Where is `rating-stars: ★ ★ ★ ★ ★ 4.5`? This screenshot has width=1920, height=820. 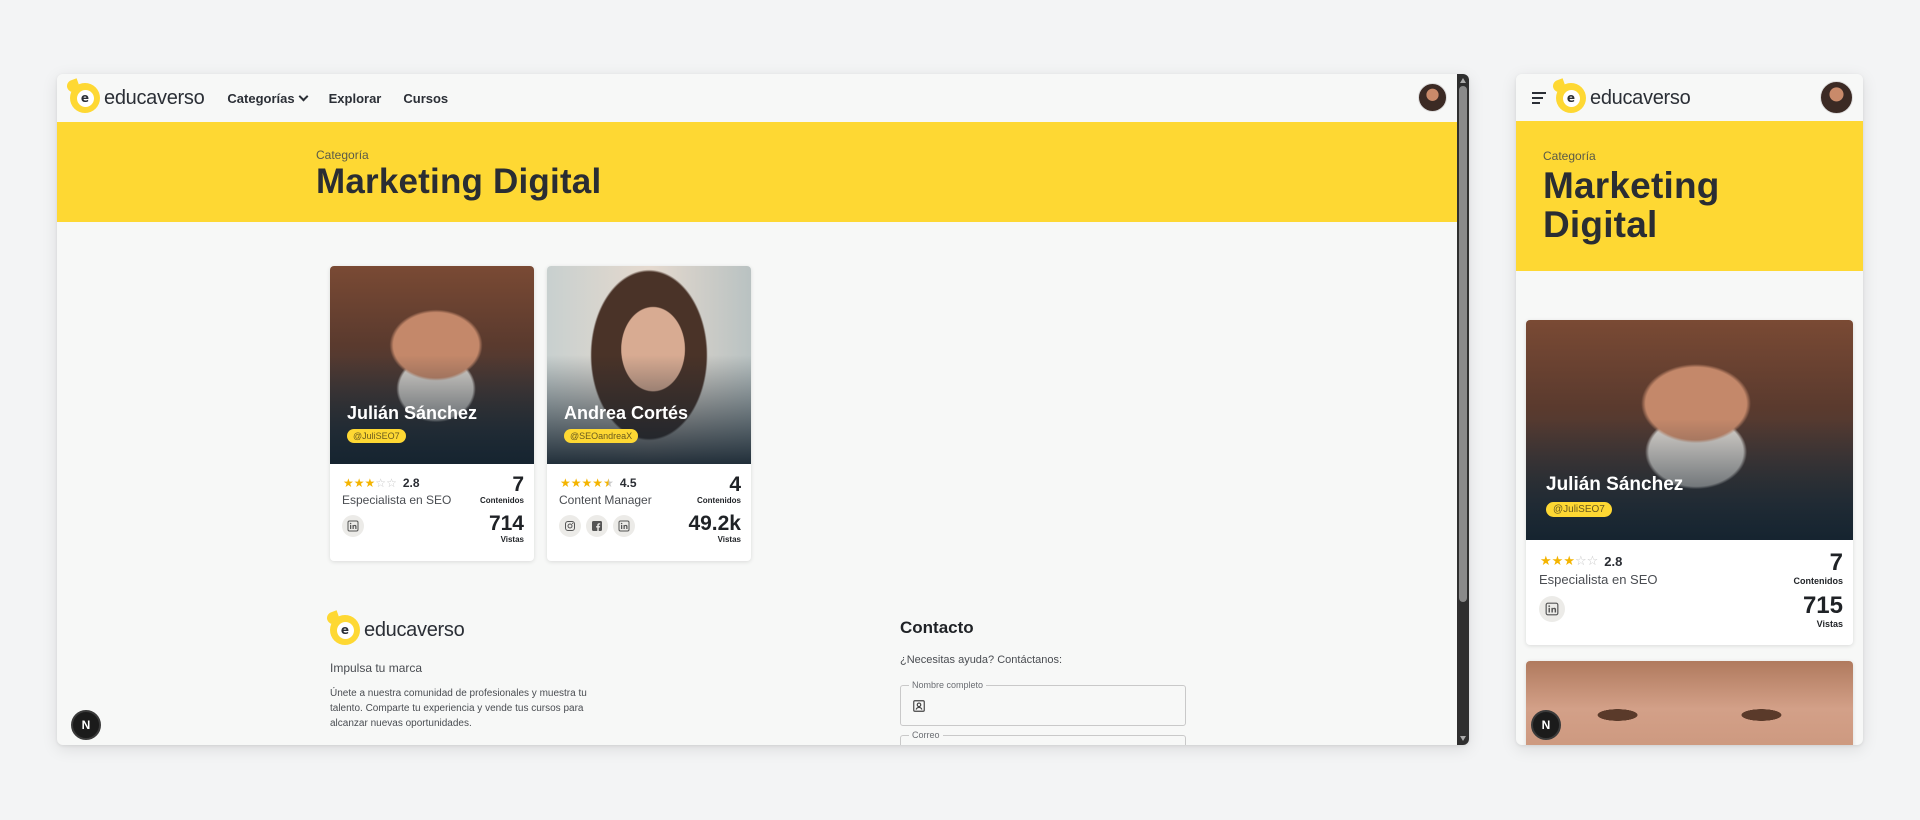 rating-stars: ★ ★ ★ ★ ★ 4.5 is located at coordinates (598, 483).